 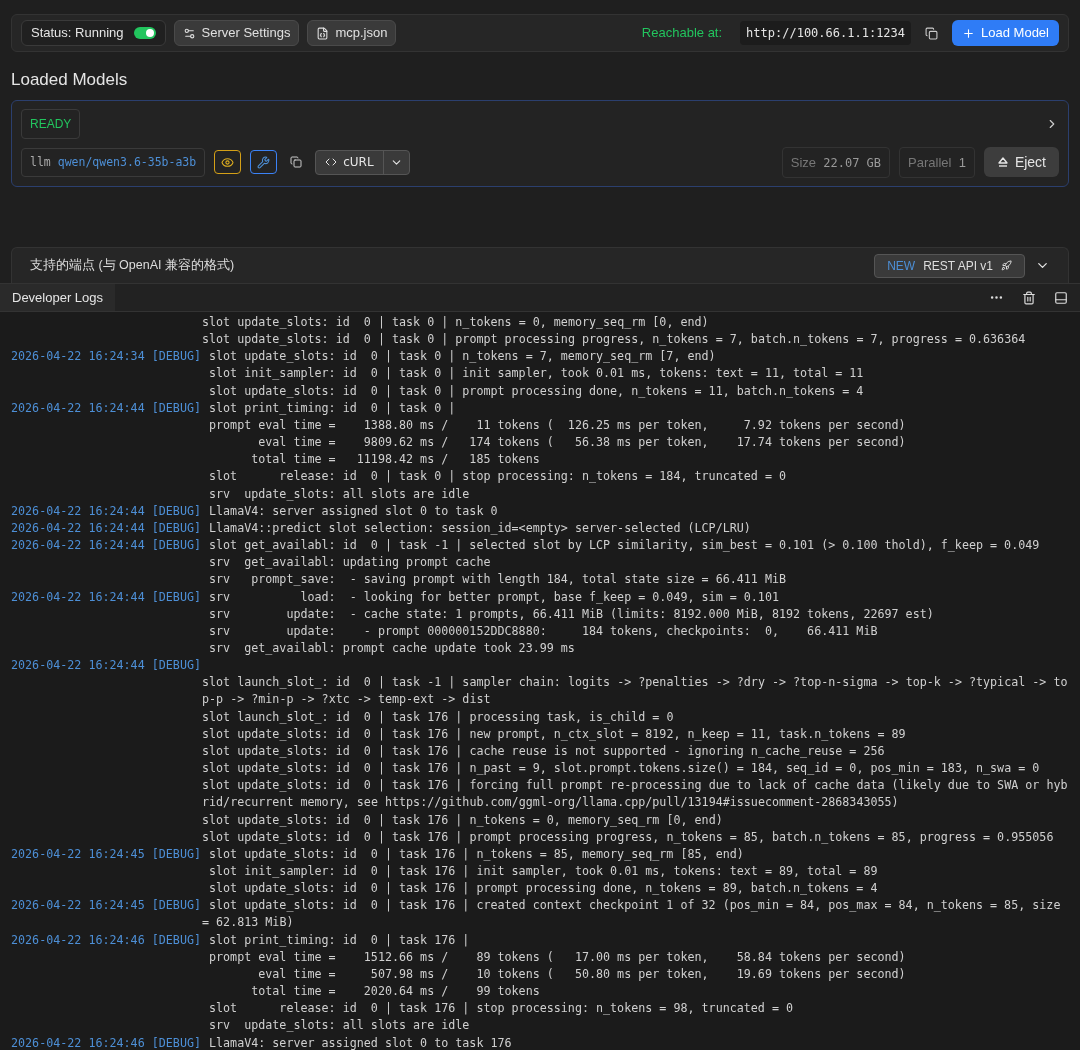 I want to click on log-text: srv get_availabl: updating prompt cache, so click(x=350, y=563).